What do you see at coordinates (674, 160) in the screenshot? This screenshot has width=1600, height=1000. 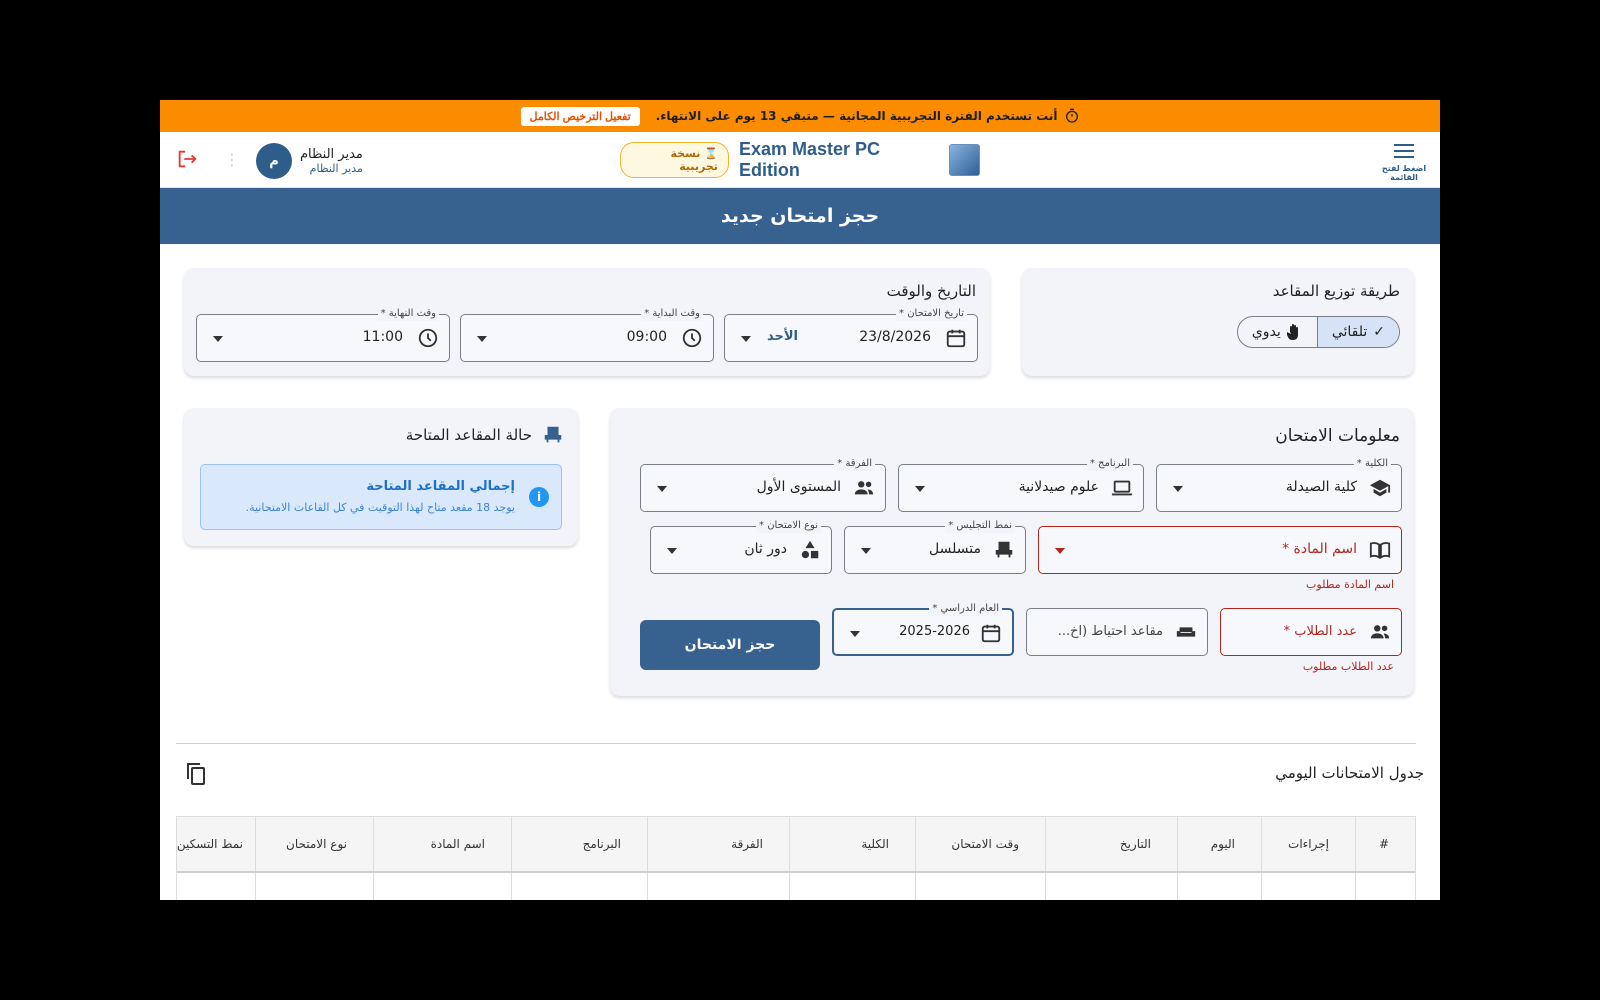 I see `trial-badge: ⌛ نسخة تجريبية` at bounding box center [674, 160].